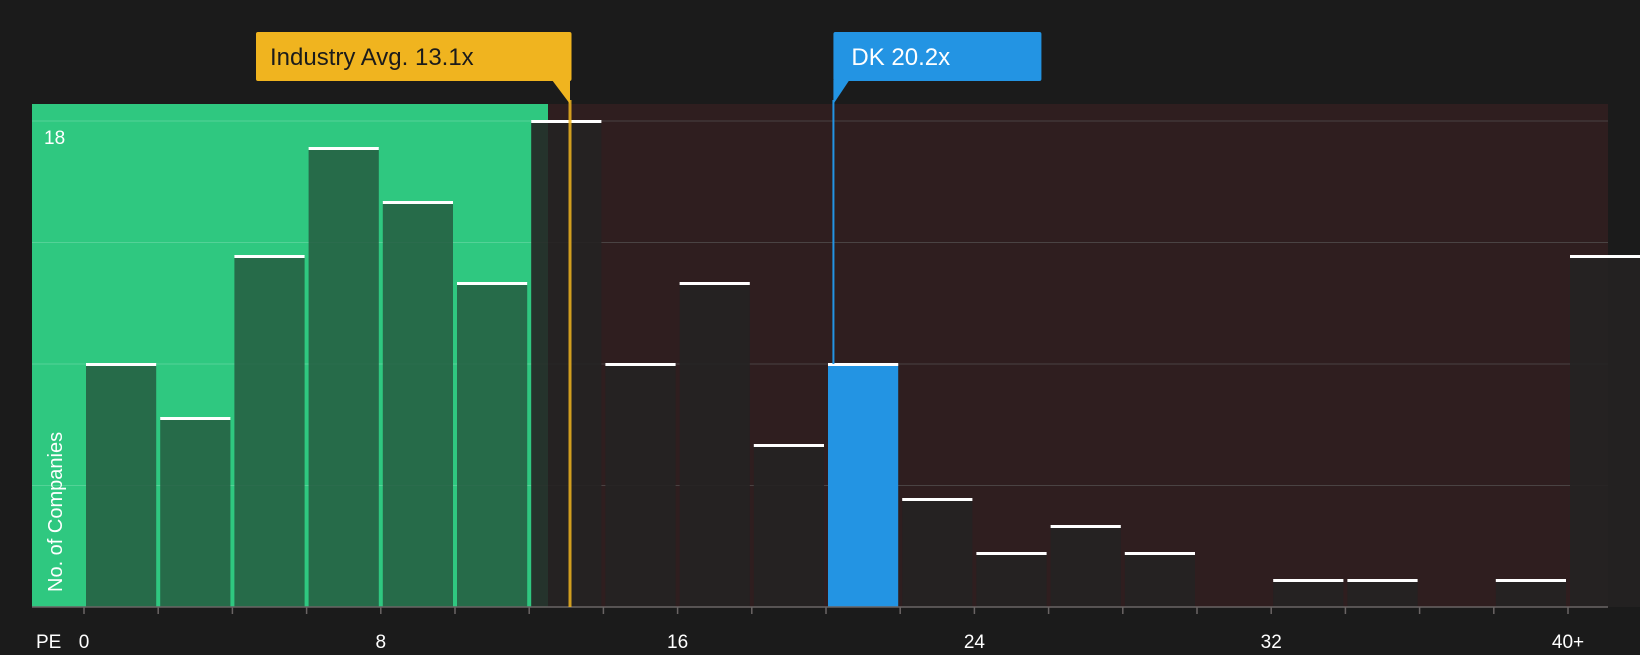 This screenshot has height=655, width=1640. I want to click on x-tick-label: 8, so click(381, 641).